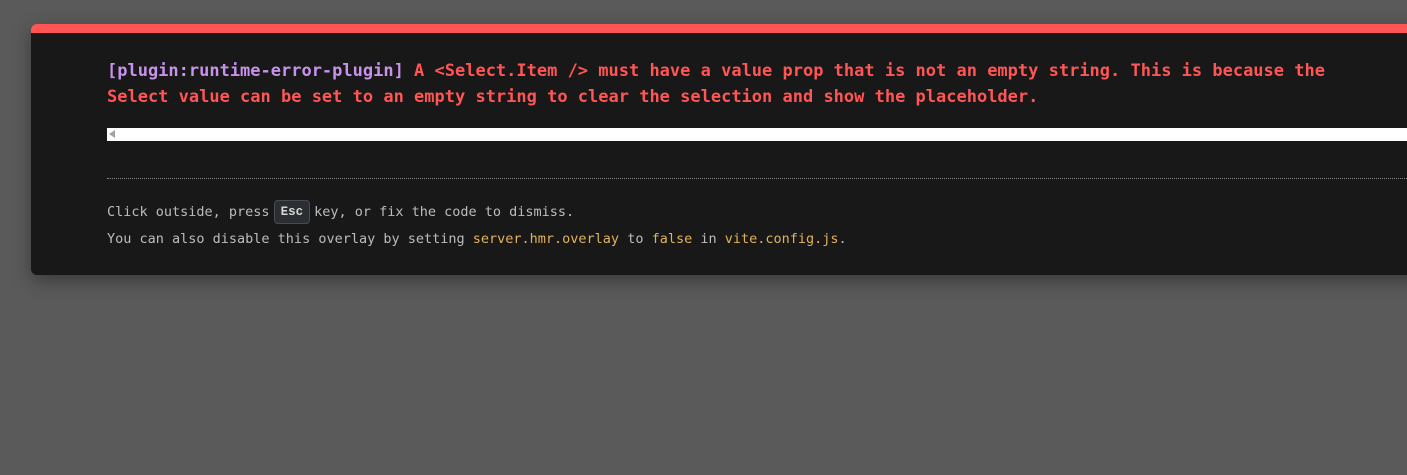 This screenshot has height=475, width=1407. Describe the element at coordinates (781, 239) in the screenshot. I see `code-file: vite.config.js` at that location.